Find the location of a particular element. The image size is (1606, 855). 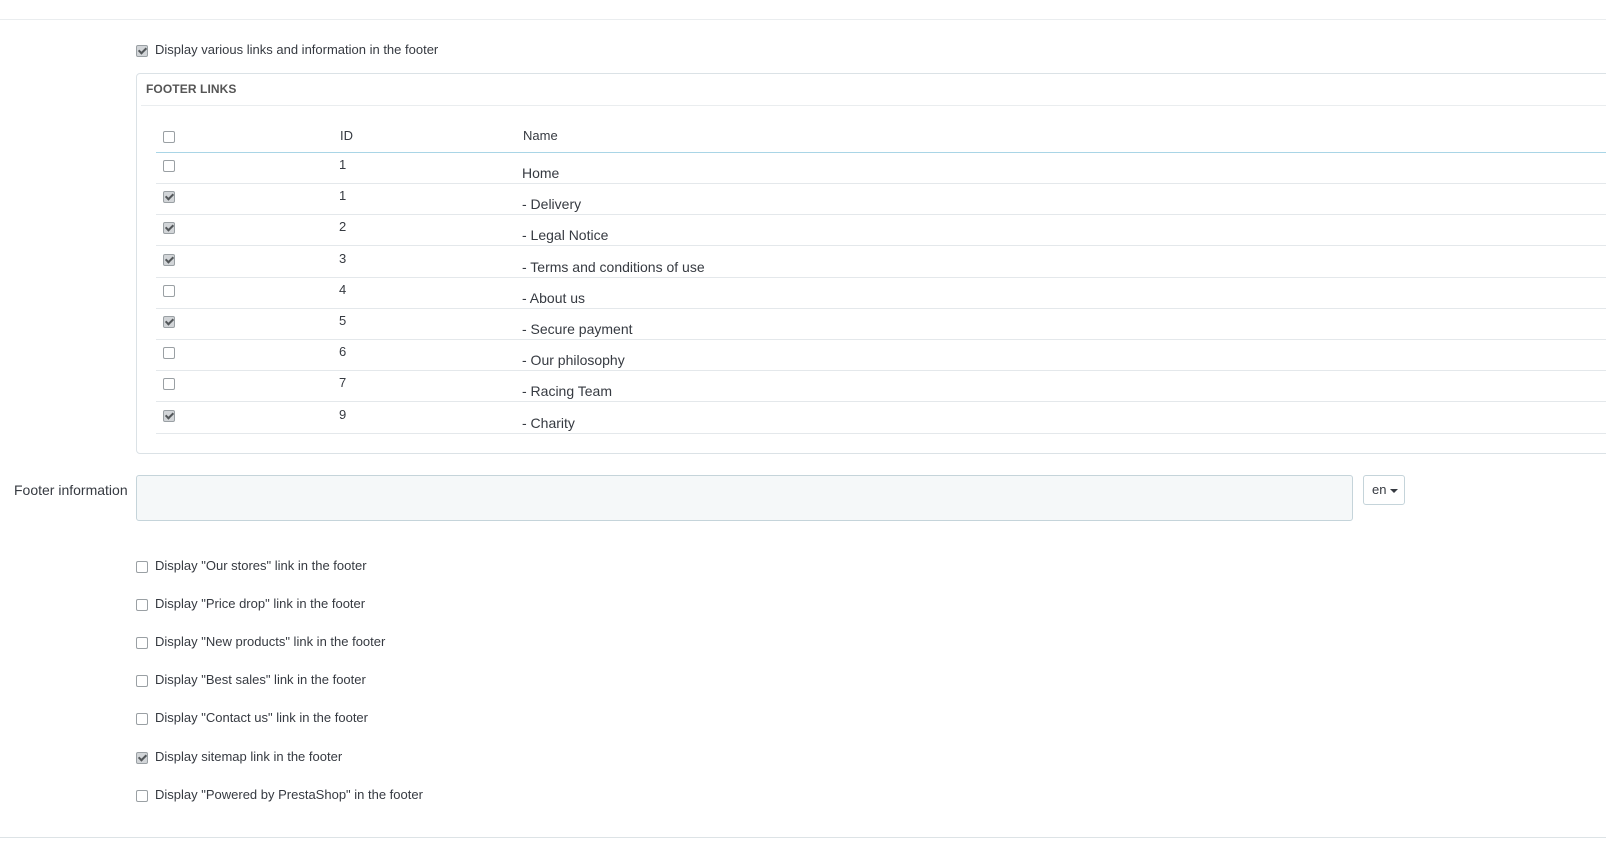

footer-information-textarea is located at coordinates (744, 498).